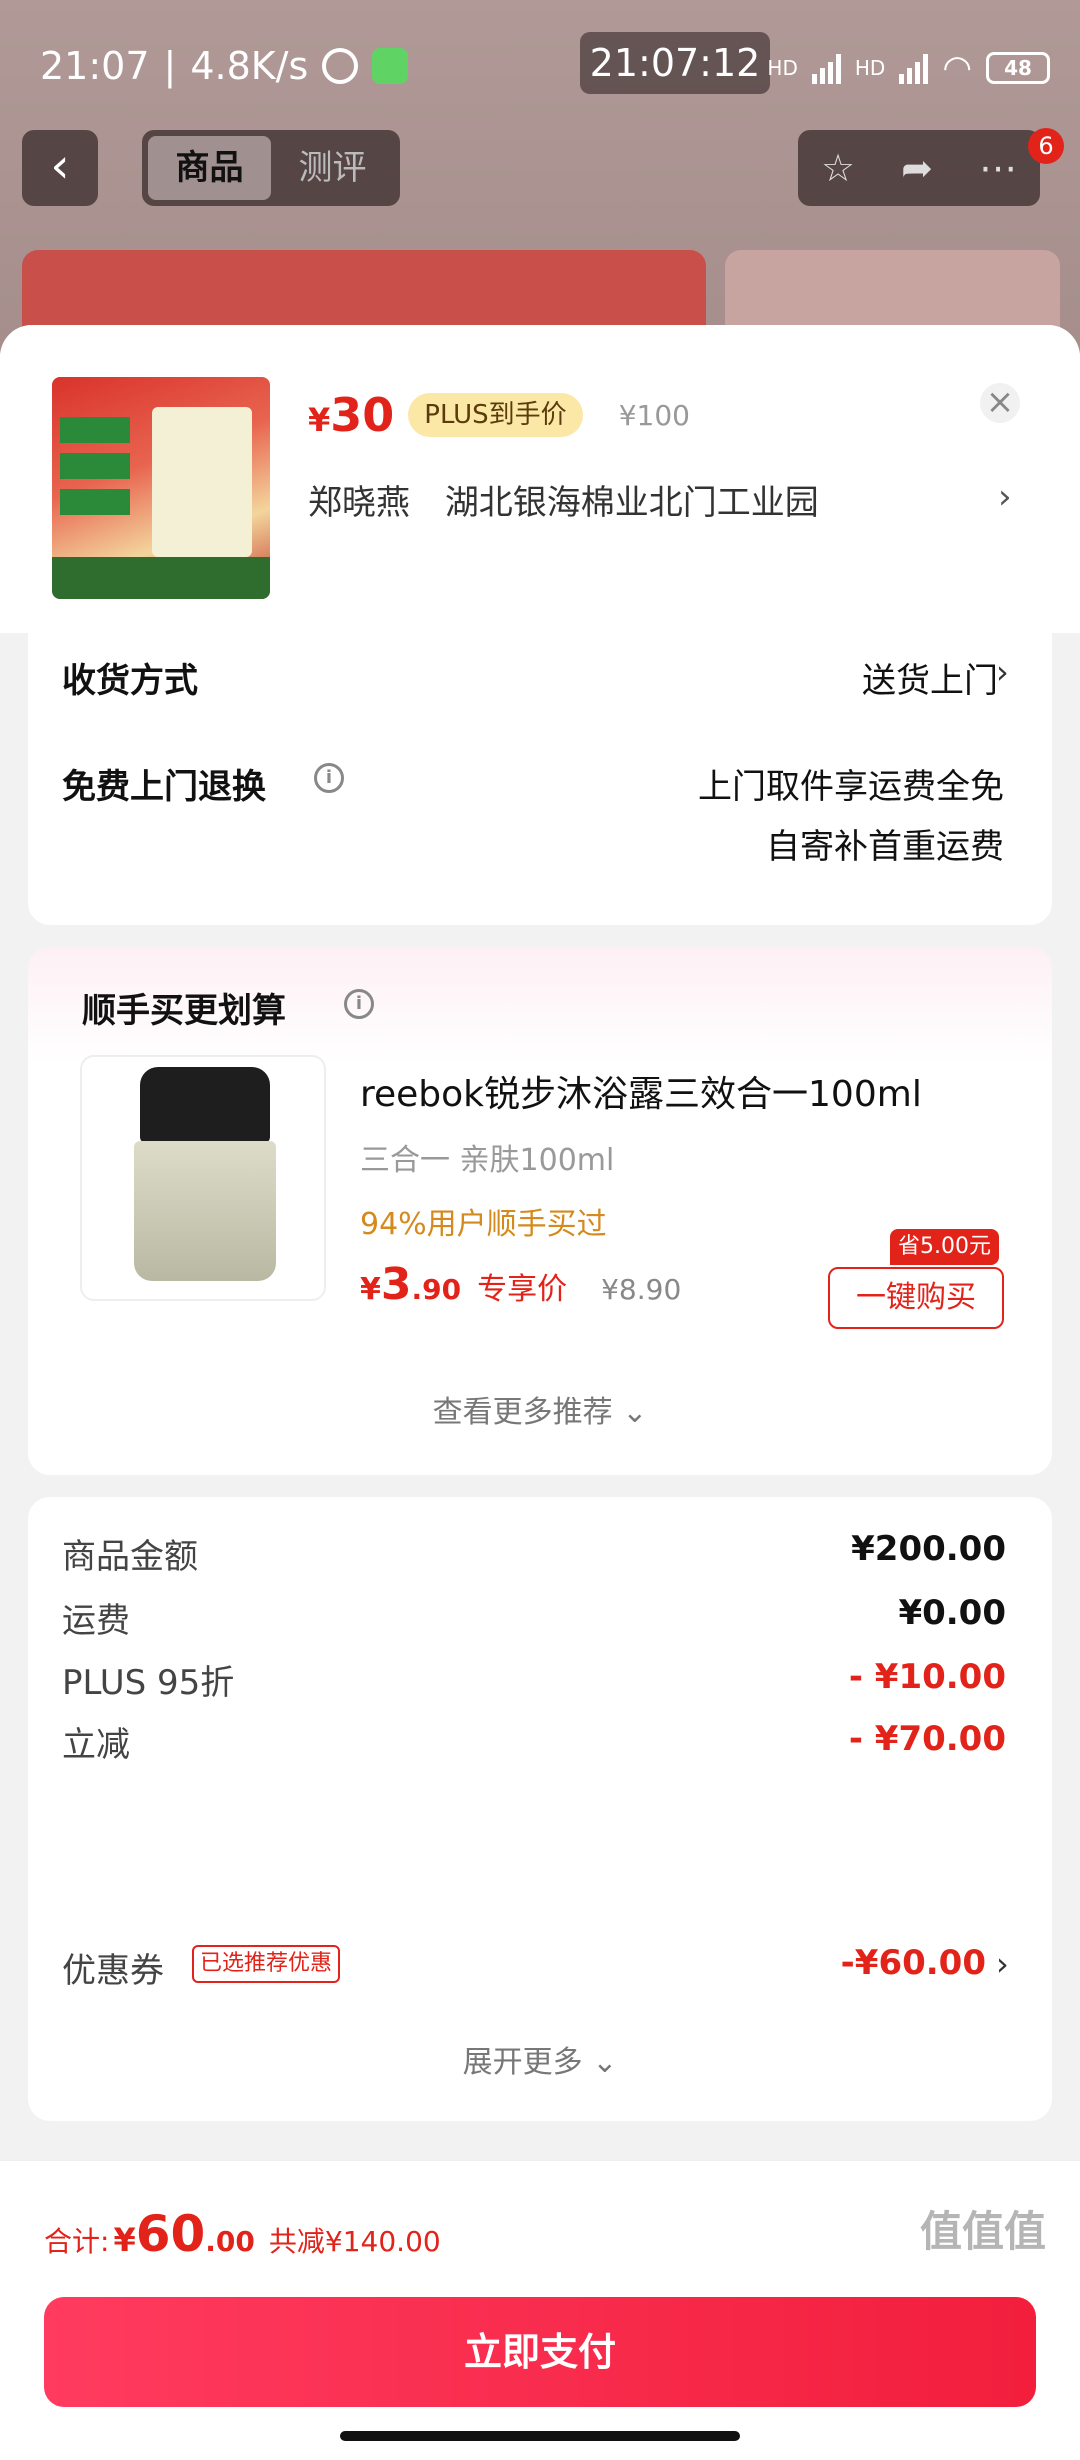 The width and height of the screenshot is (1080, 2460). What do you see at coordinates (351, 415) in the screenshot?
I see `product-price: ¥30` at bounding box center [351, 415].